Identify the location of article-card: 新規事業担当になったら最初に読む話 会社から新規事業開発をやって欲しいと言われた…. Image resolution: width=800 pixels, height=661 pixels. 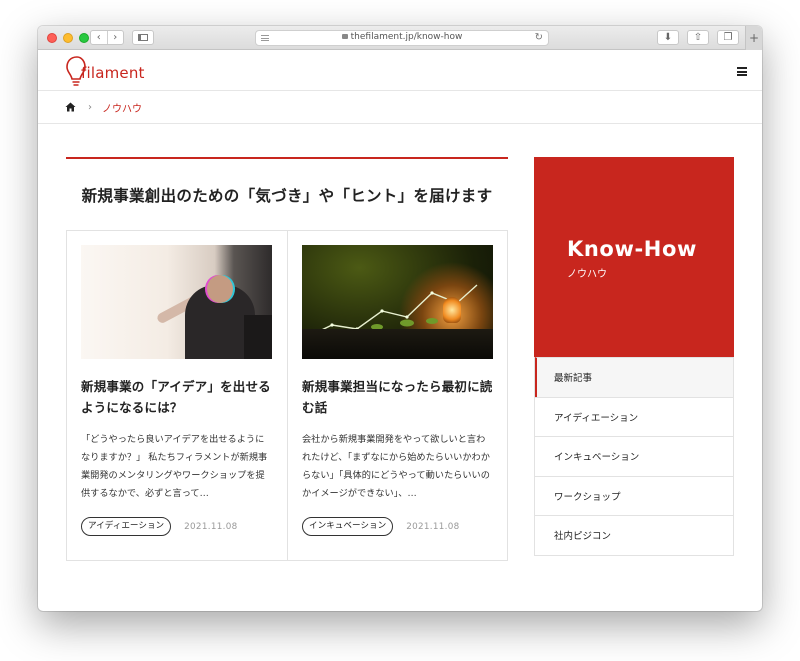
(397, 395).